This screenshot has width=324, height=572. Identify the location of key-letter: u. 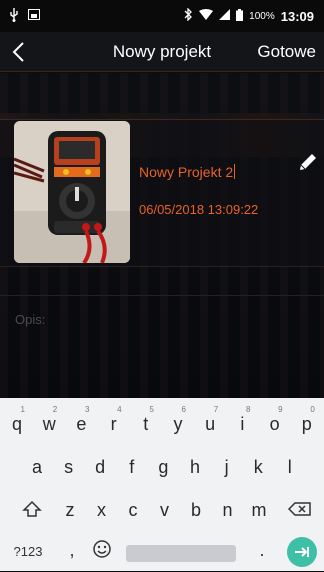
(210, 424).